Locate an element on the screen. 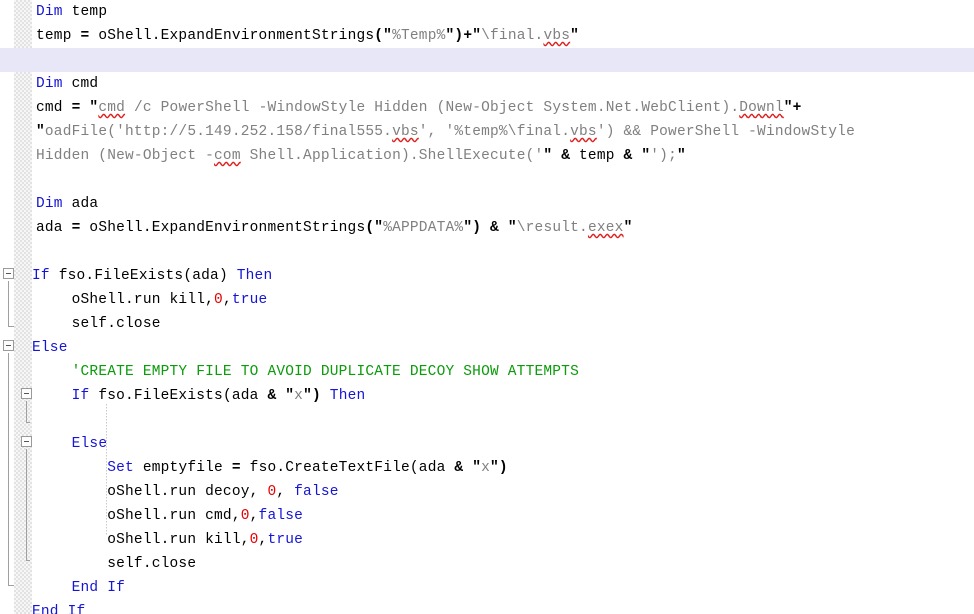 The image size is (974, 614). code-line: Dim ada is located at coordinates (487, 204).